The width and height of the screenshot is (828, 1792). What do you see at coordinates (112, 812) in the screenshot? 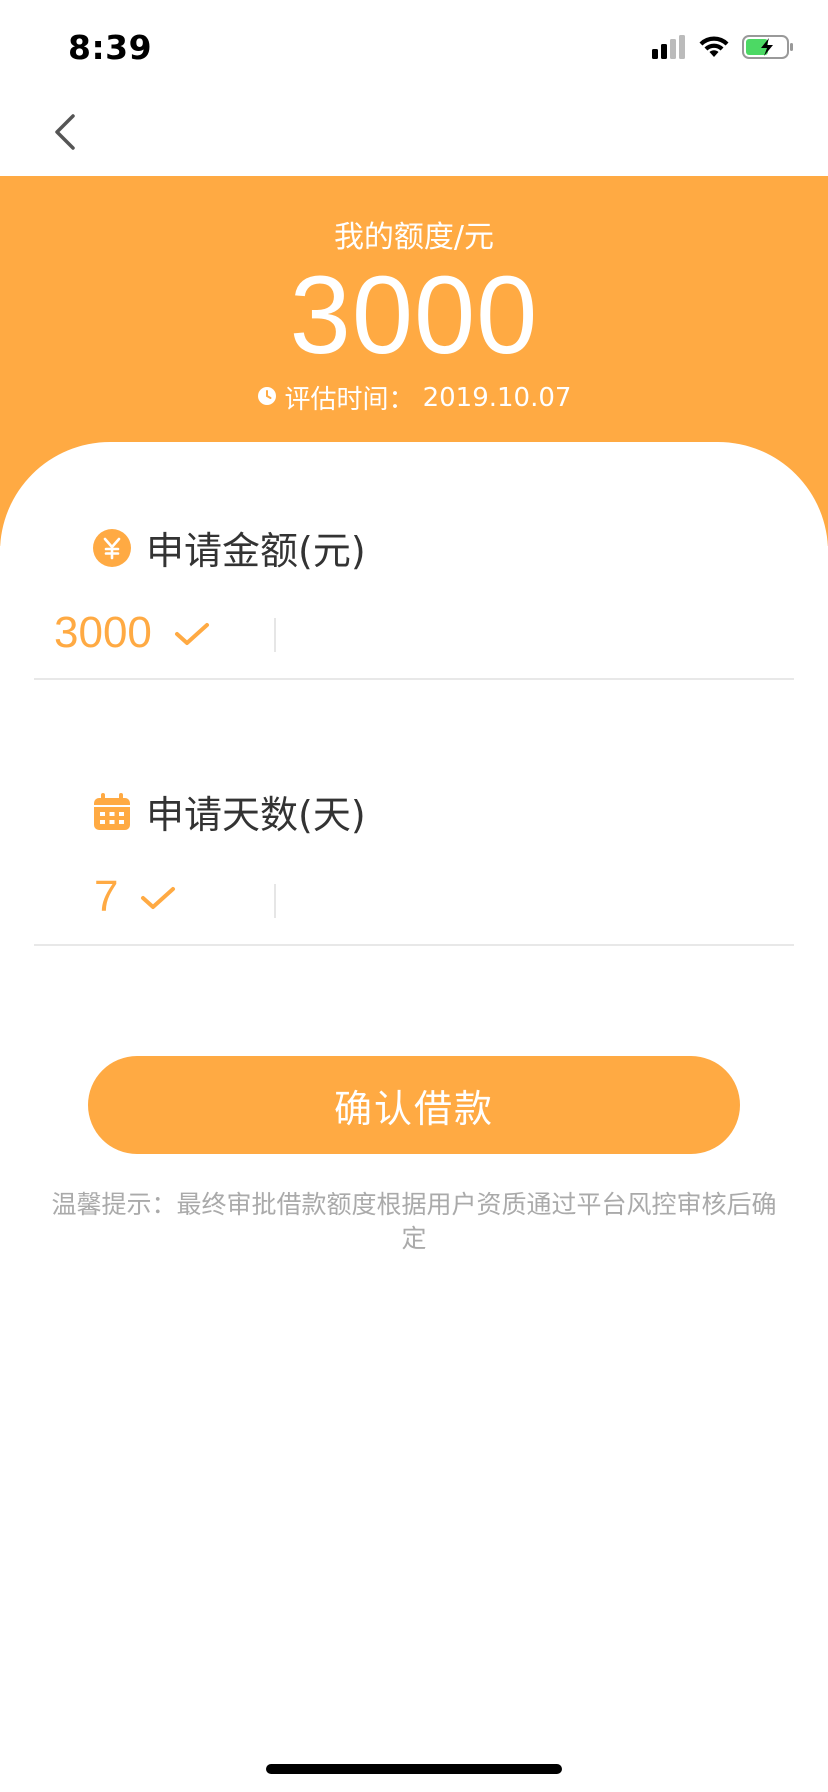
I see `calendar-icon` at bounding box center [112, 812].